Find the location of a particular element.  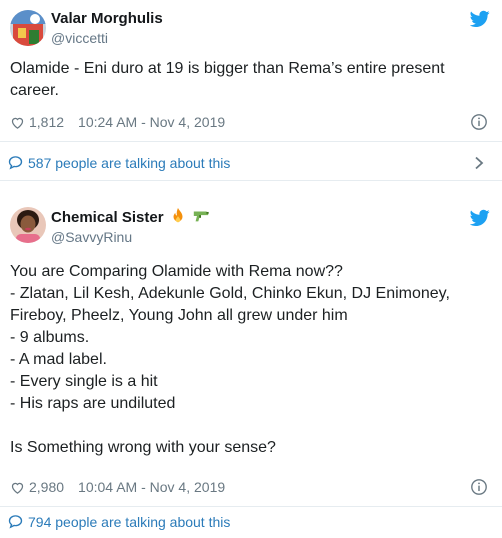

user-names: Valar Morghulis @viccetti is located at coordinates (107, 28).